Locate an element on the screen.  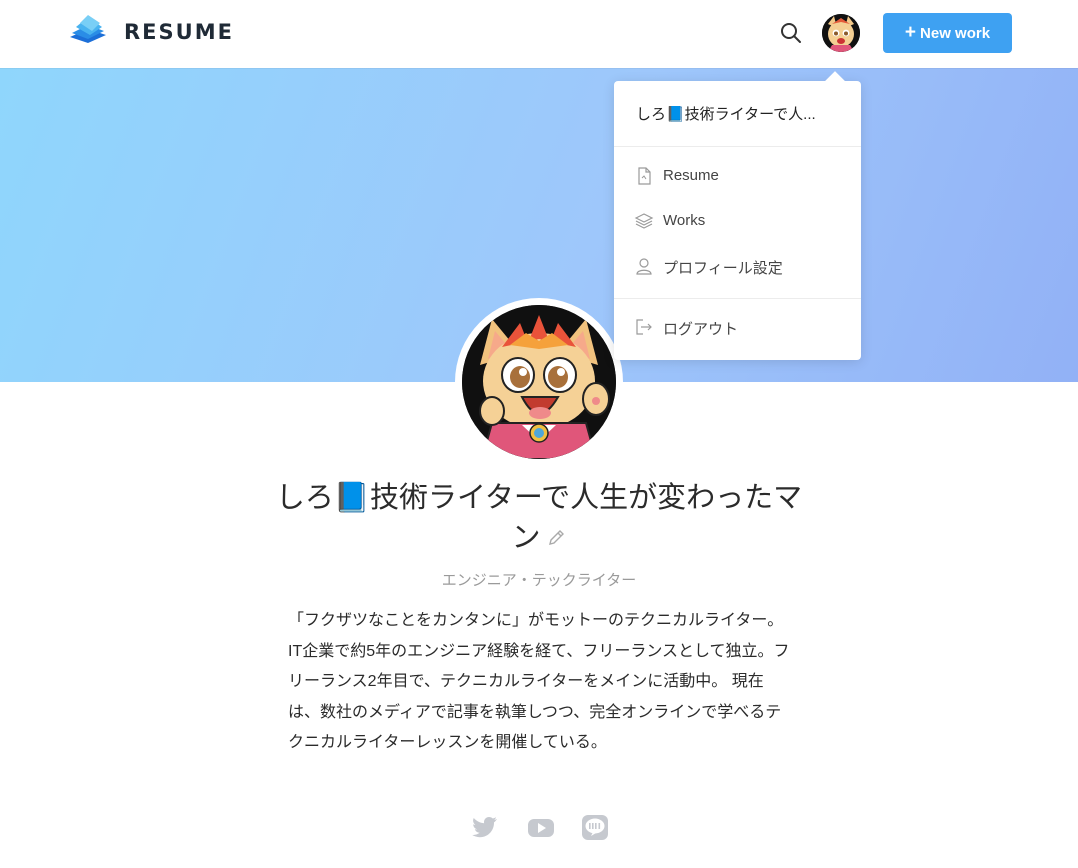
line-icon is located at coordinates (595, 827).